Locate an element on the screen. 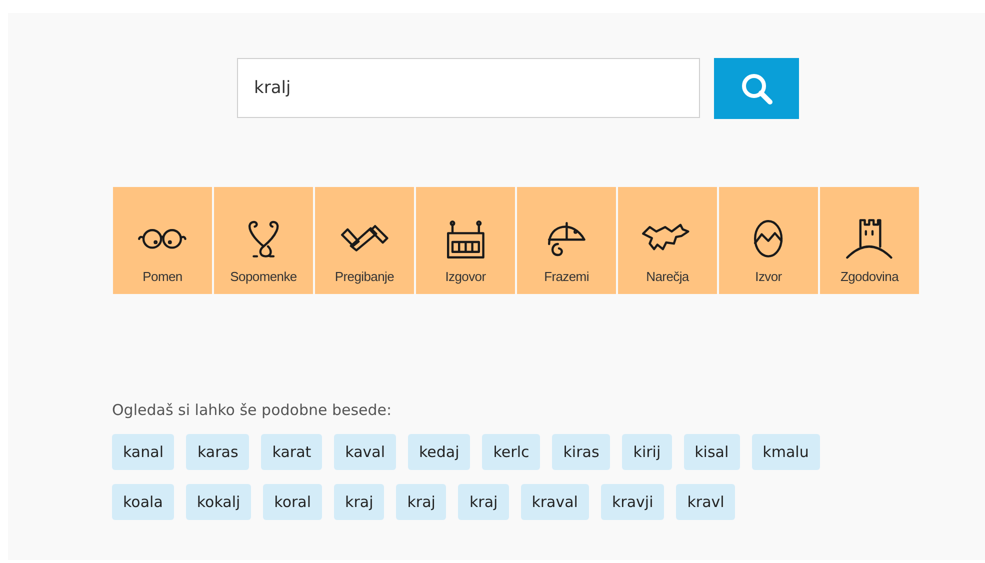 The height and width of the screenshot is (563, 985). category-tile: Zgodovina is located at coordinates (869, 240).